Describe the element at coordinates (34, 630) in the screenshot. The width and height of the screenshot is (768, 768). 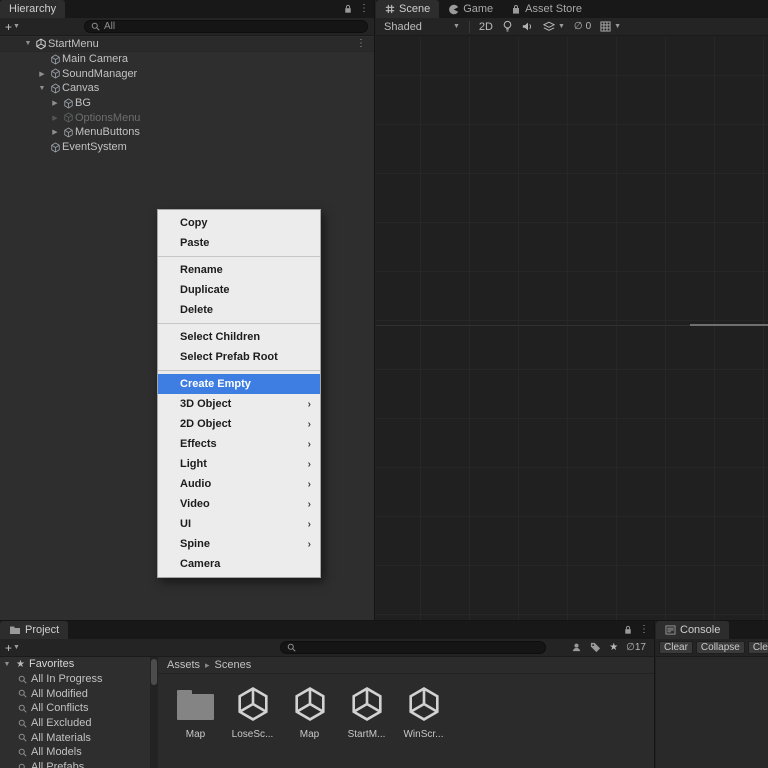
I see `tab-project: Project` at that location.